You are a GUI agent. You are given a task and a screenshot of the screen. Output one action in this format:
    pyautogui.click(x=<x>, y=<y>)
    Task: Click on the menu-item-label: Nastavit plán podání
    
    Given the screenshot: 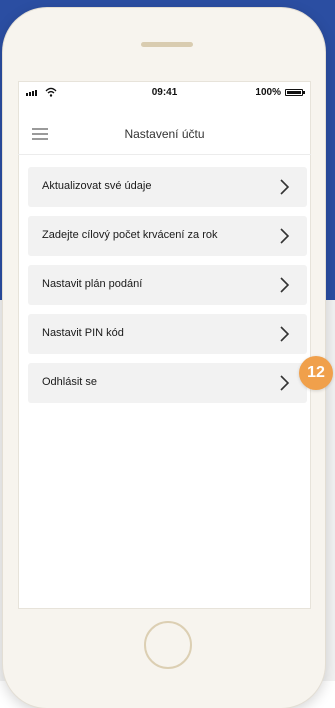 What is the action you would take?
    pyautogui.click(x=92, y=284)
    